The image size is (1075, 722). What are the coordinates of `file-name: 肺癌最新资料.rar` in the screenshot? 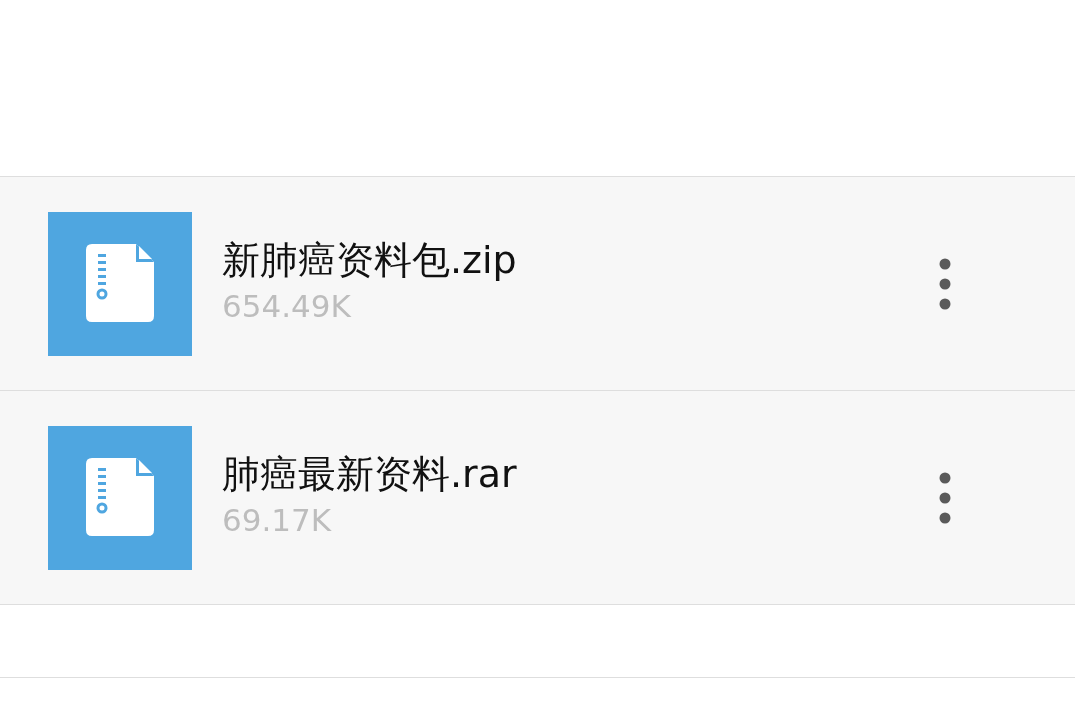 It's located at (370, 474).